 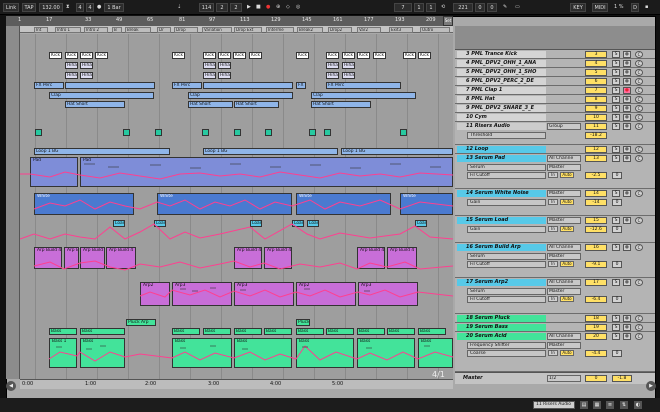 I want to click on time-ruler: 0:00 1:00 2:00 3:00 4:00 5:00, so click(x=236, y=384).